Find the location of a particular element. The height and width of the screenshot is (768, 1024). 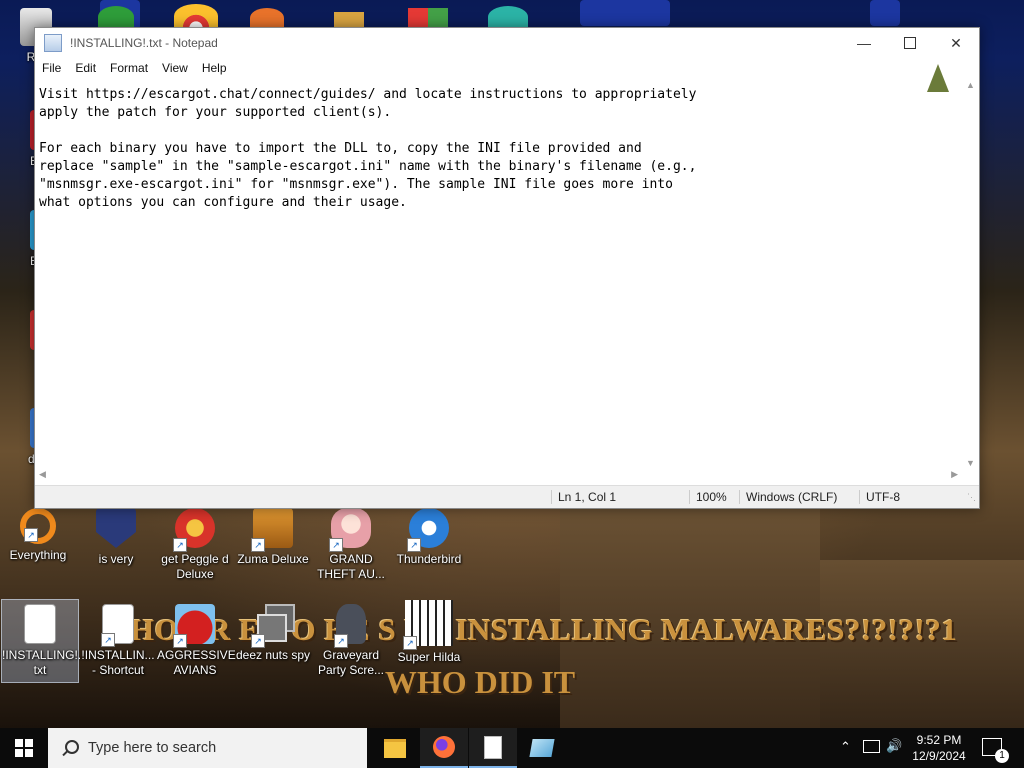

clock: 9:52 PM 12/9/2024 is located at coordinates (939, 748).